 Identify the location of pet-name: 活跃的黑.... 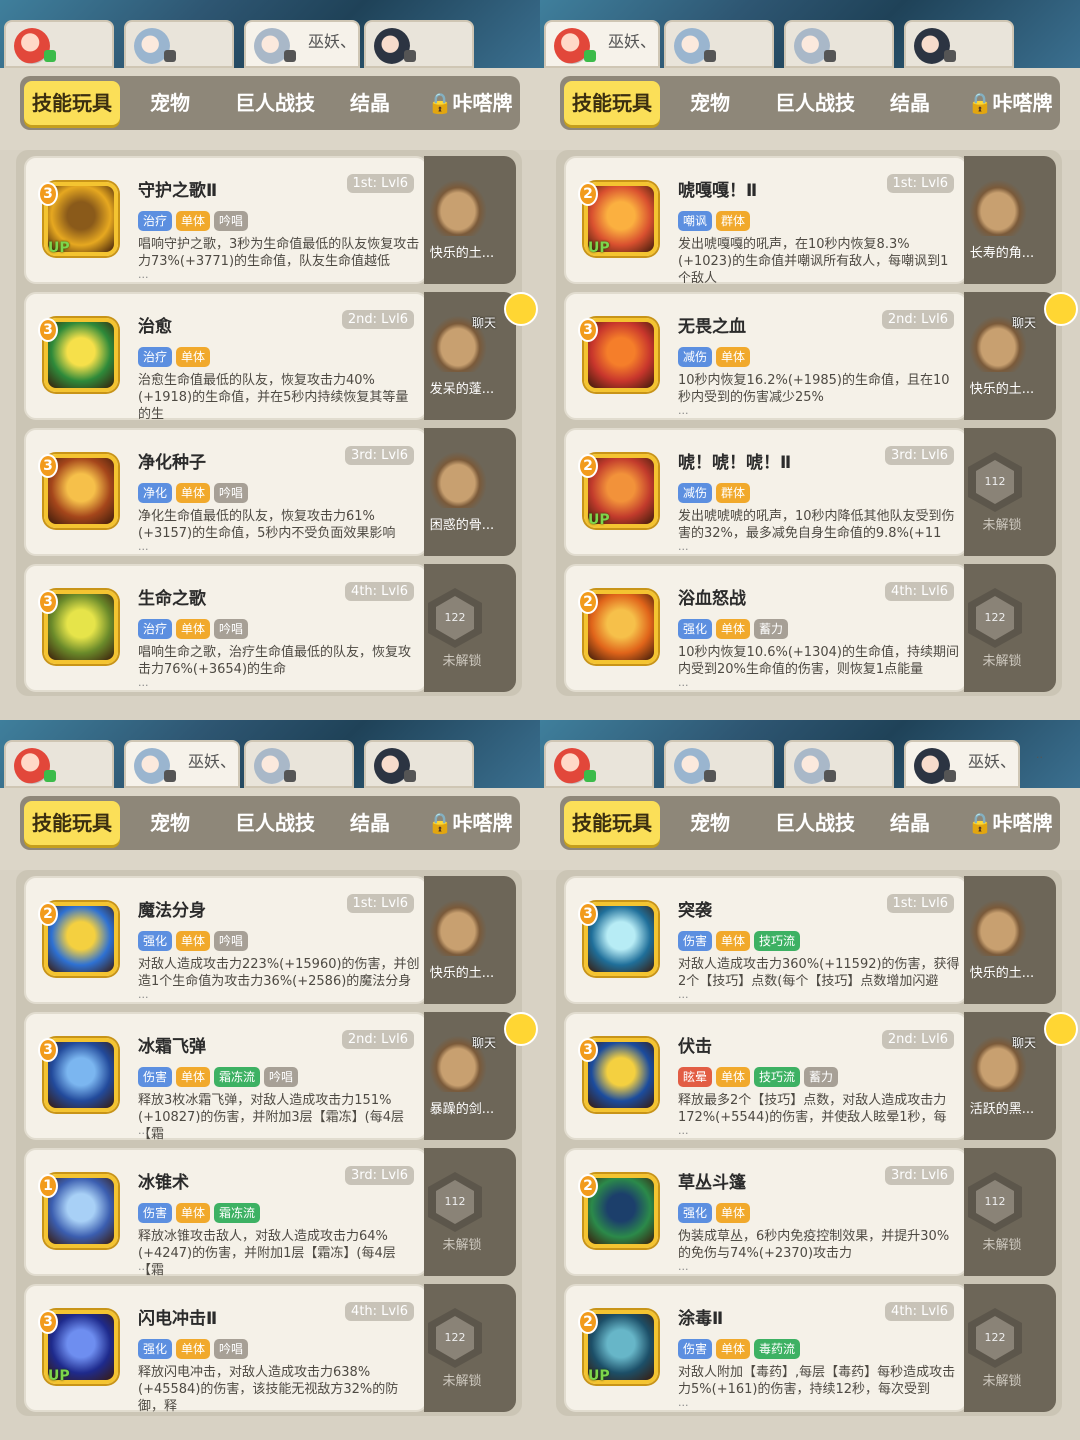
(1002, 1109).